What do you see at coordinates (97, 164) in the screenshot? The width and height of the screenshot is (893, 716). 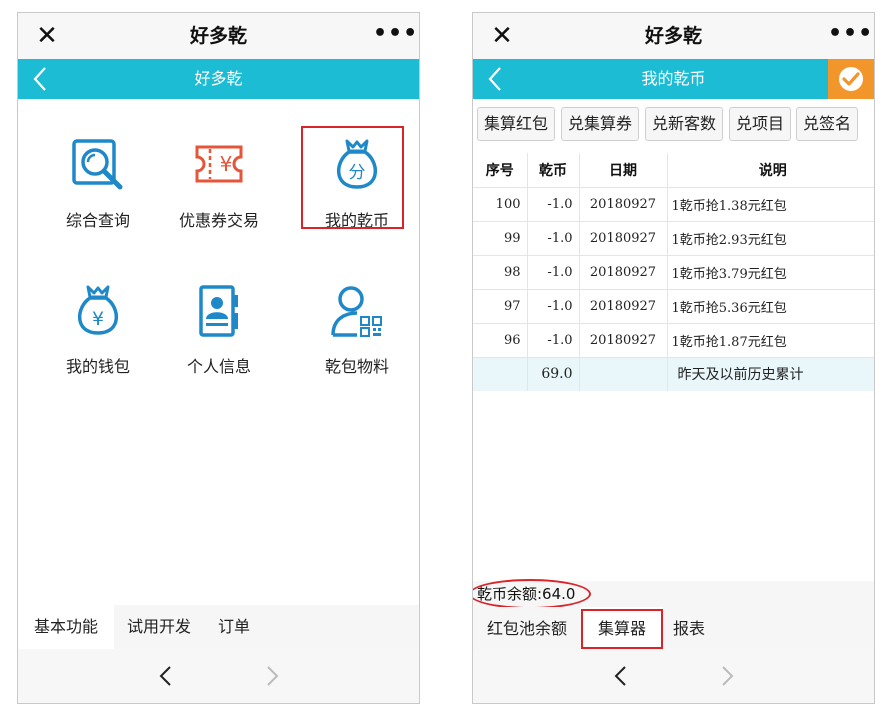 I see `magnifier-icon` at bounding box center [97, 164].